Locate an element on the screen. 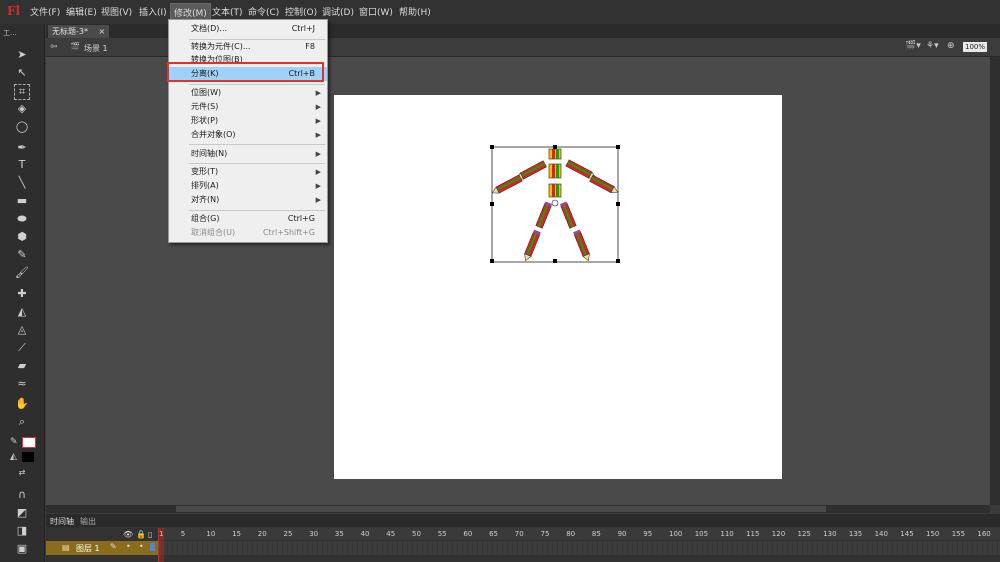 The width and height of the screenshot is (1000, 562). scene-label: 场景 1 is located at coordinates (96, 48).